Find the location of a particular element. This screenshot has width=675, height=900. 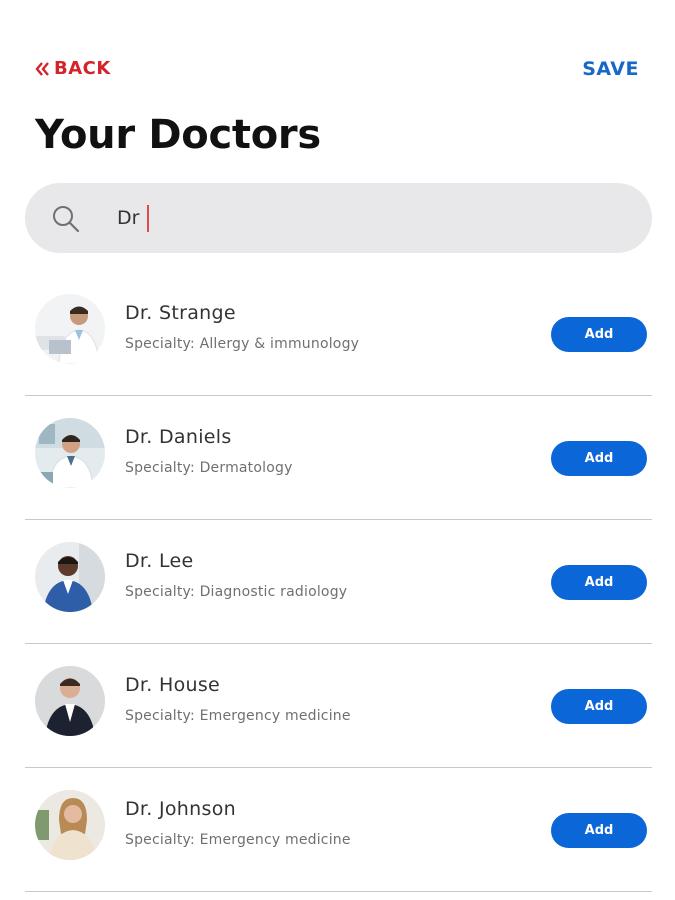

back-label: BACK is located at coordinates (82, 68).